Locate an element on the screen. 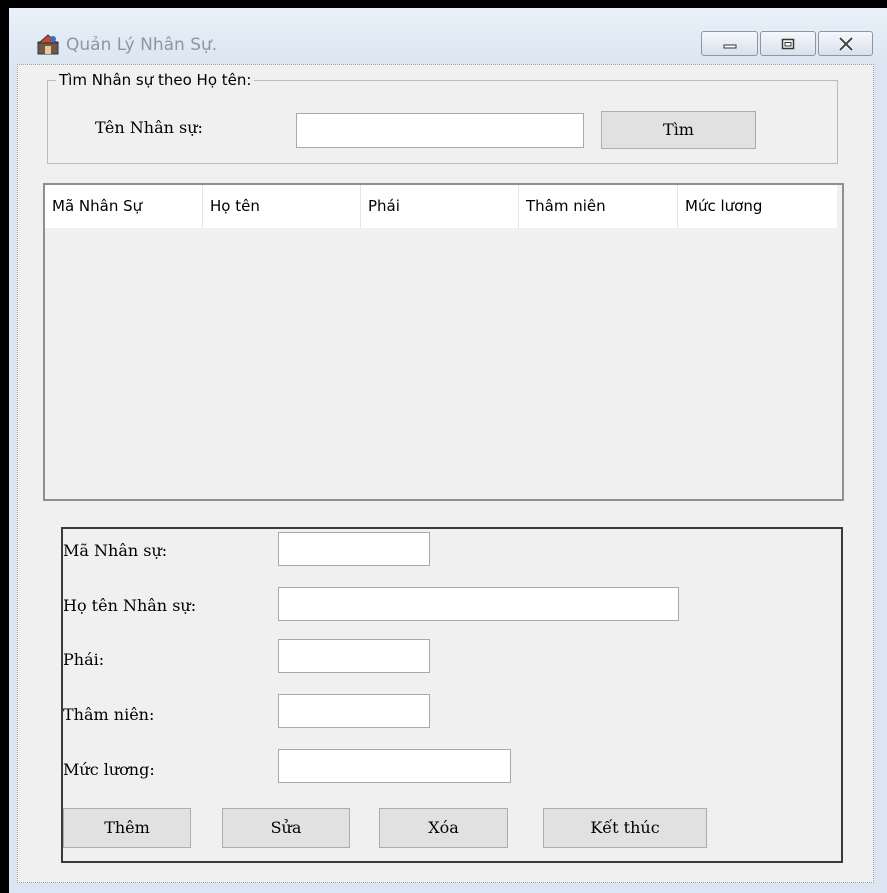 The width and height of the screenshot is (887, 893). maximize-button is located at coordinates (788, 43).